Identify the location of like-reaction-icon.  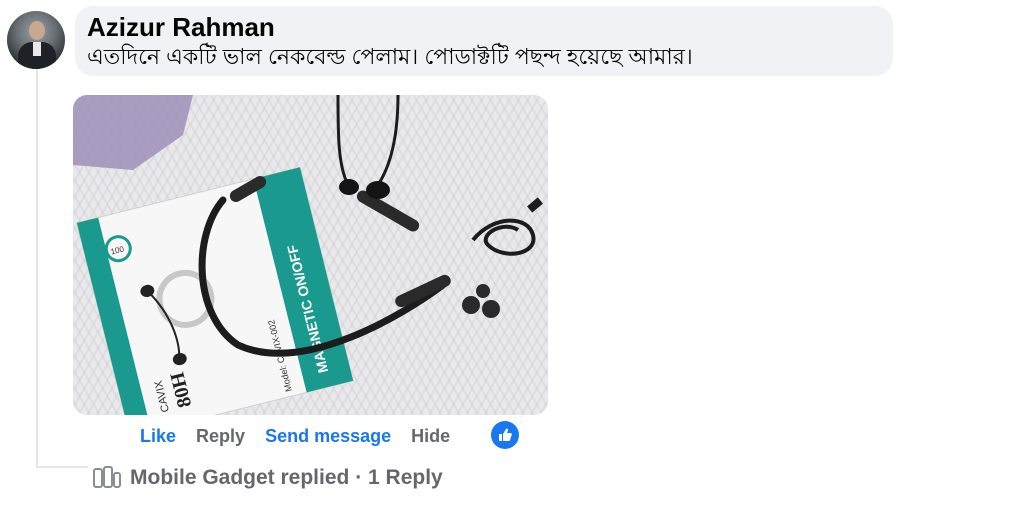
(505, 435).